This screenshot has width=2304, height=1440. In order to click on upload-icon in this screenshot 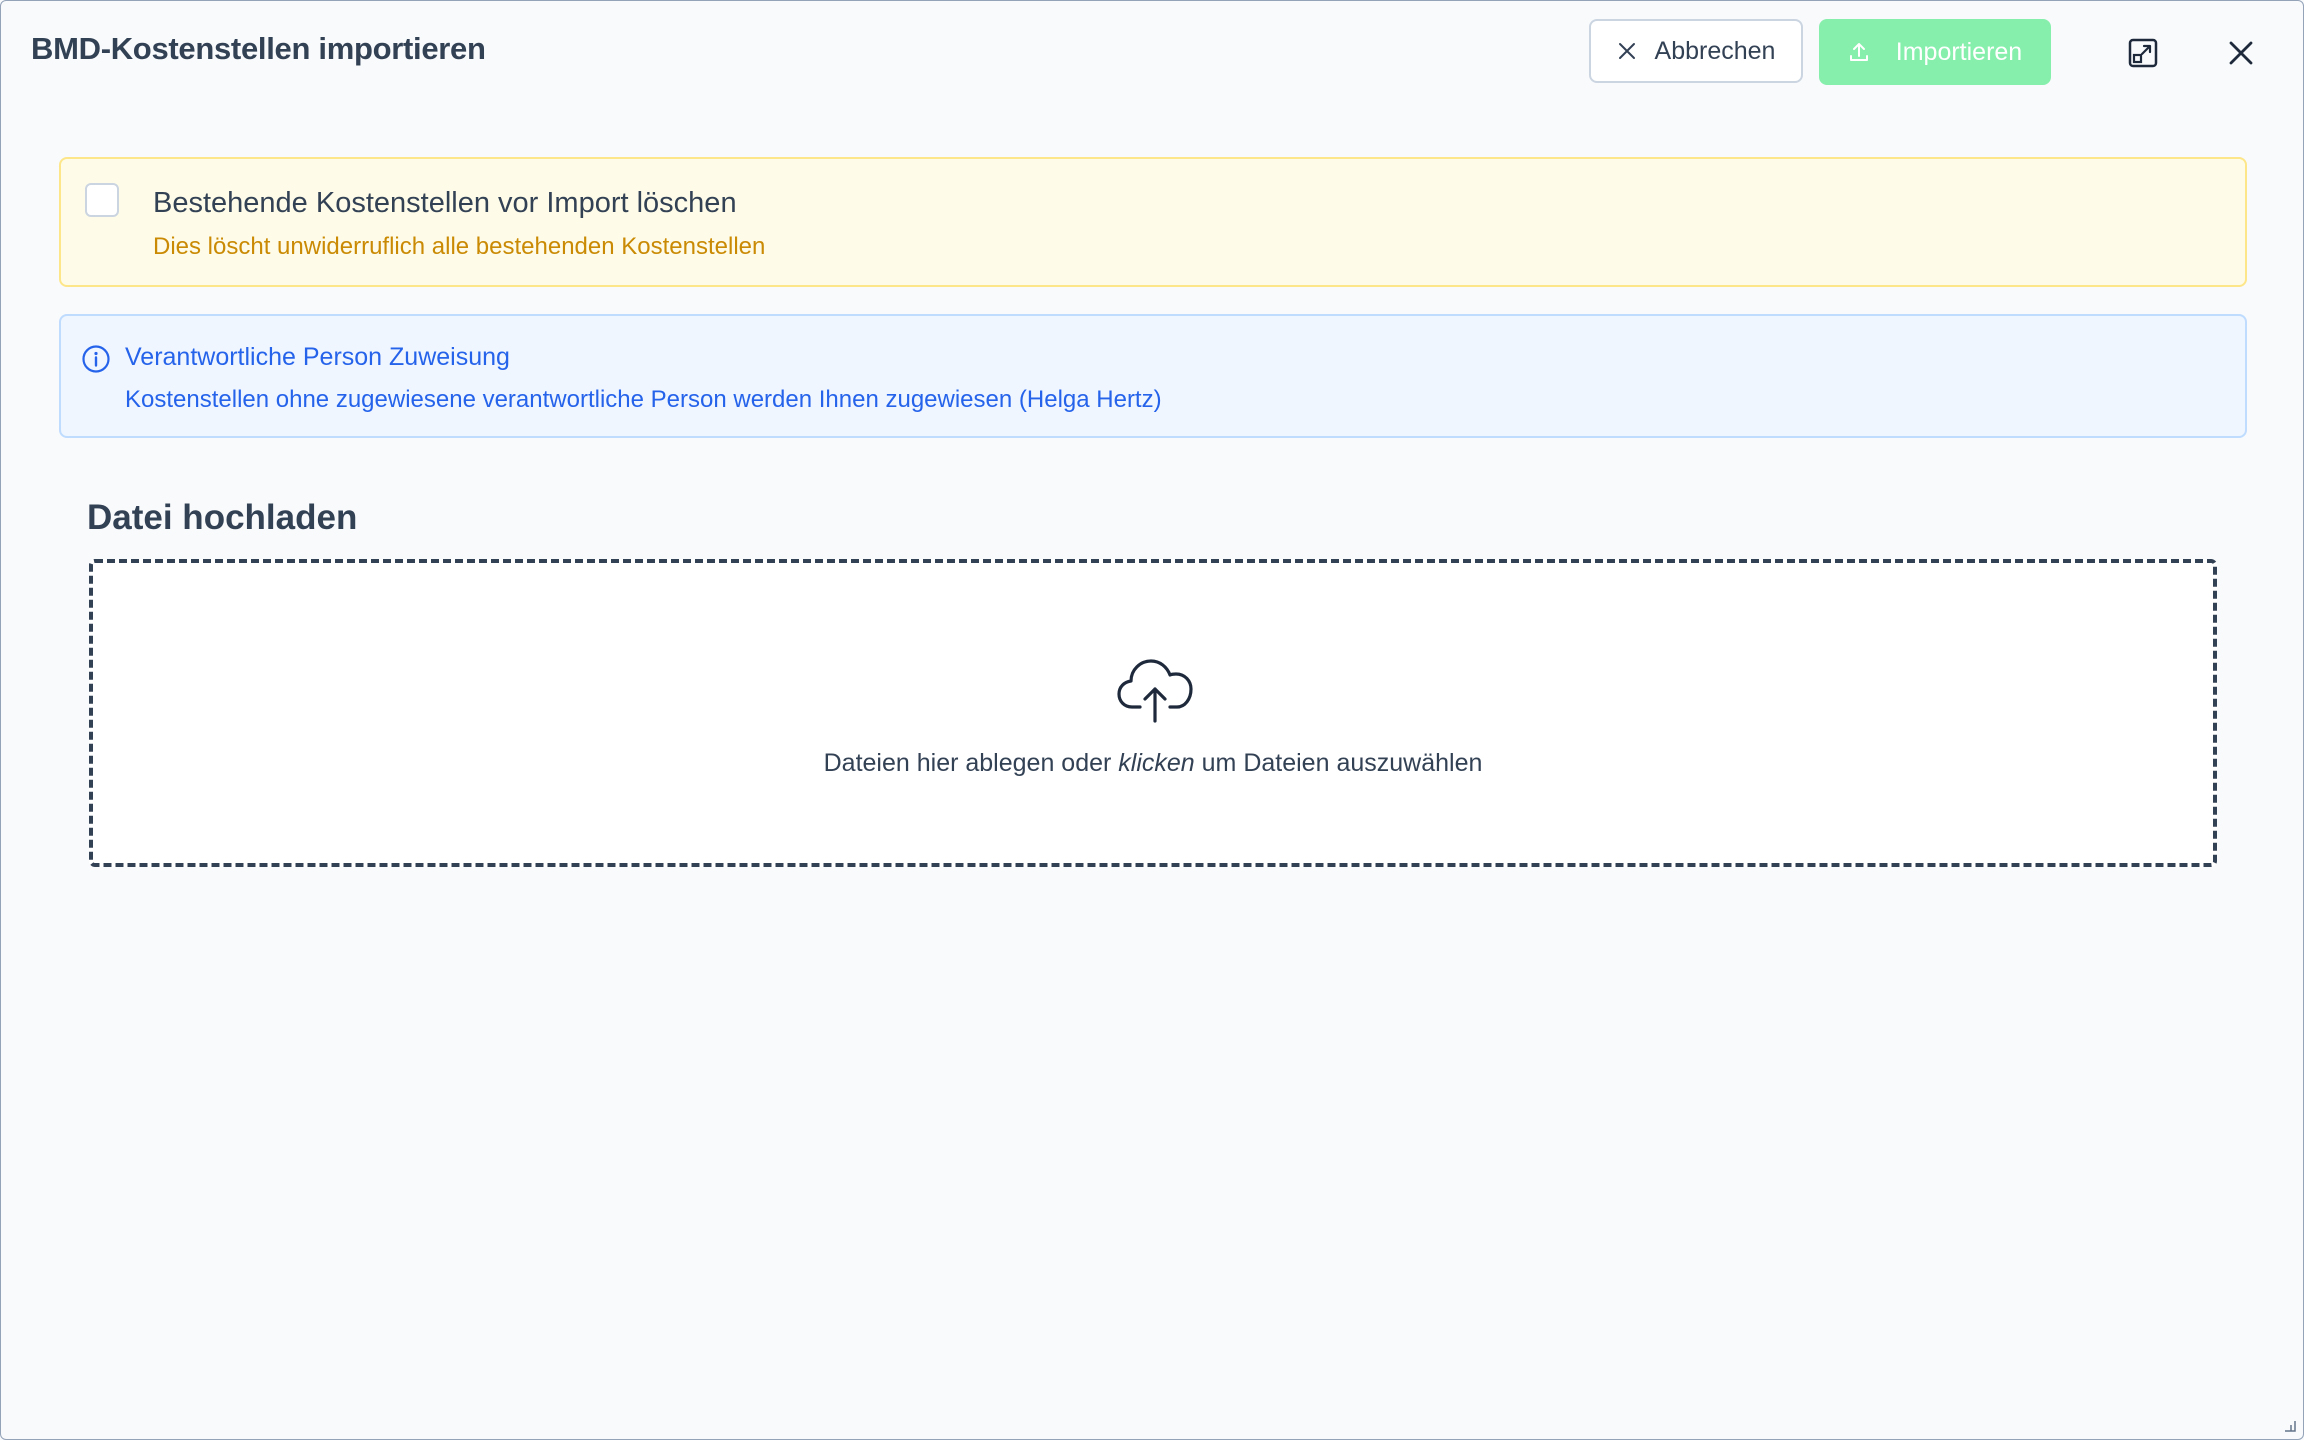, I will do `click(1858, 52)`.